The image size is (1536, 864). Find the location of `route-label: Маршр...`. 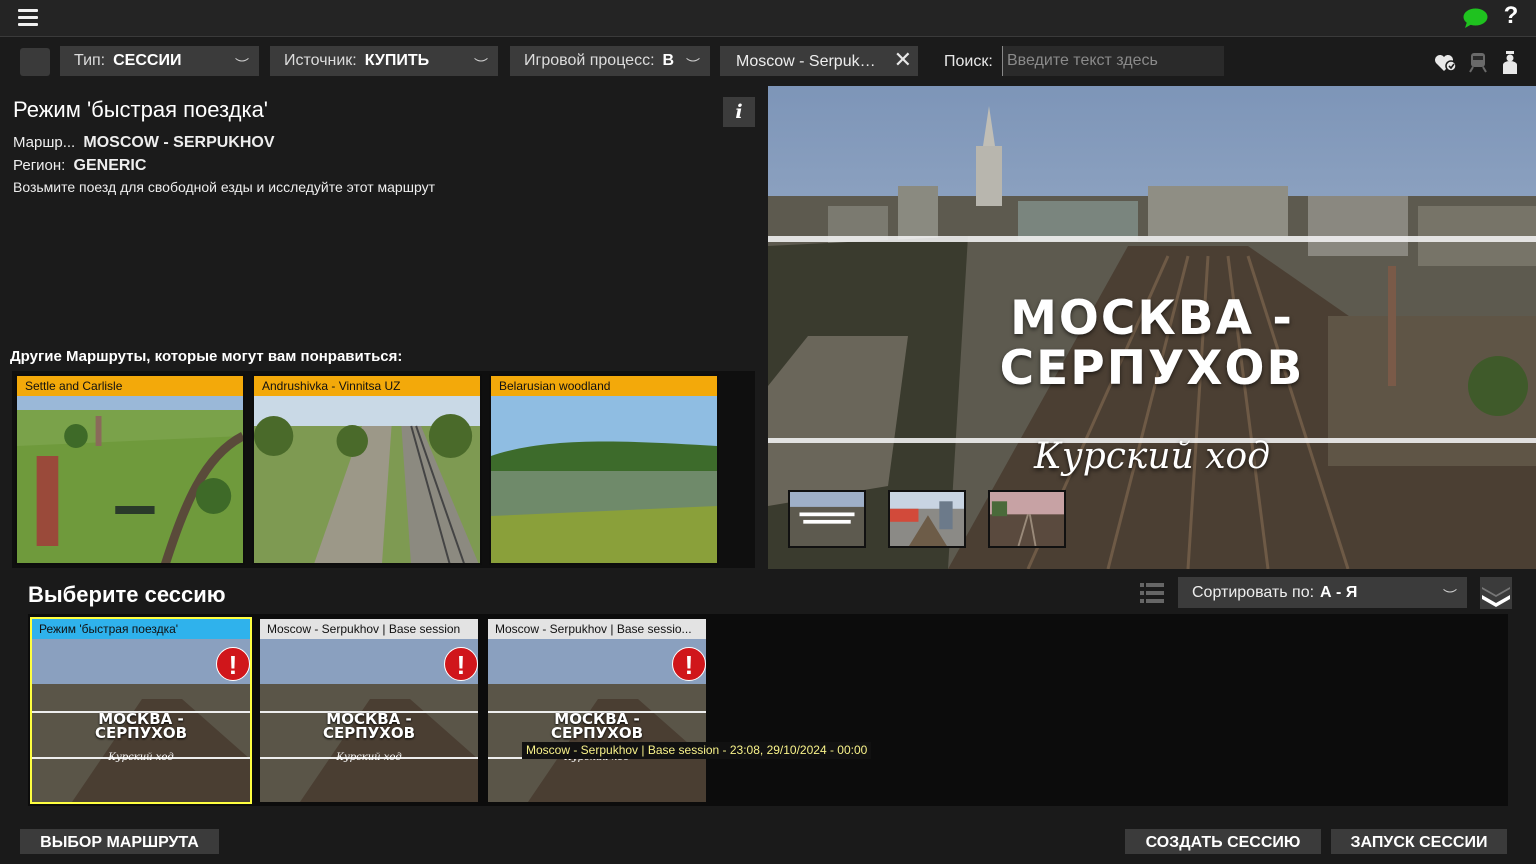

route-label: Маршр... is located at coordinates (44, 142).